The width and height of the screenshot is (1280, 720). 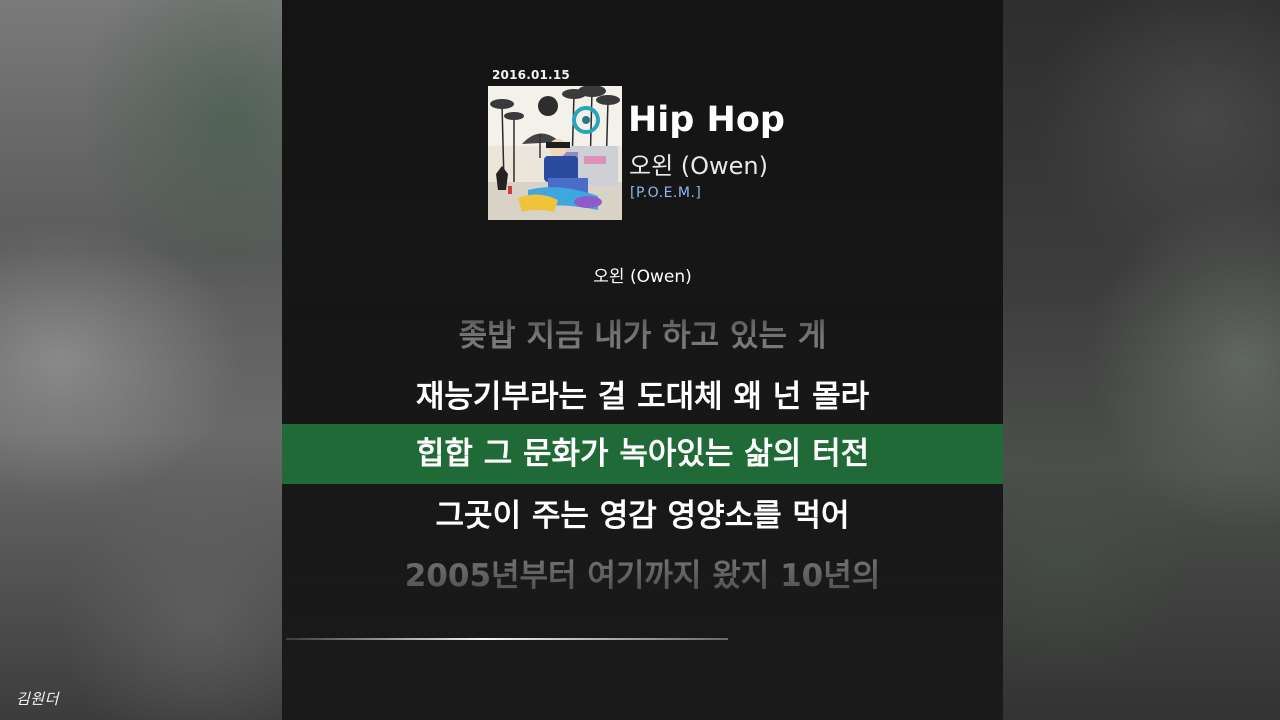 I want to click on uploader-watermark: 김원더, so click(x=37, y=699).